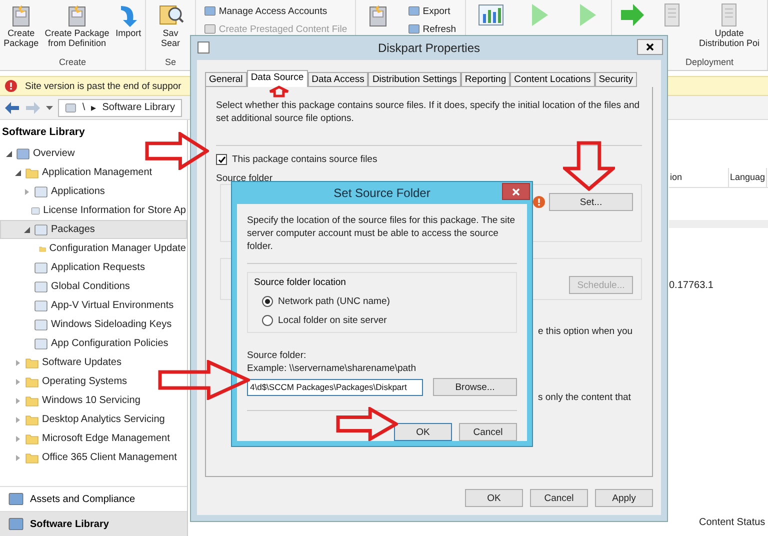  I want to click on tree-item-label: Office 365 Client Management, so click(109, 457).